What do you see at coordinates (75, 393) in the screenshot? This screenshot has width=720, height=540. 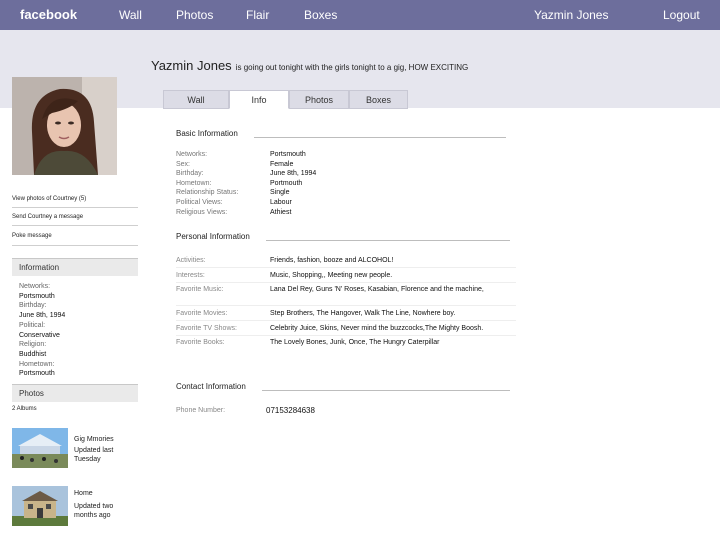 I see `photos-heading: Photos` at bounding box center [75, 393].